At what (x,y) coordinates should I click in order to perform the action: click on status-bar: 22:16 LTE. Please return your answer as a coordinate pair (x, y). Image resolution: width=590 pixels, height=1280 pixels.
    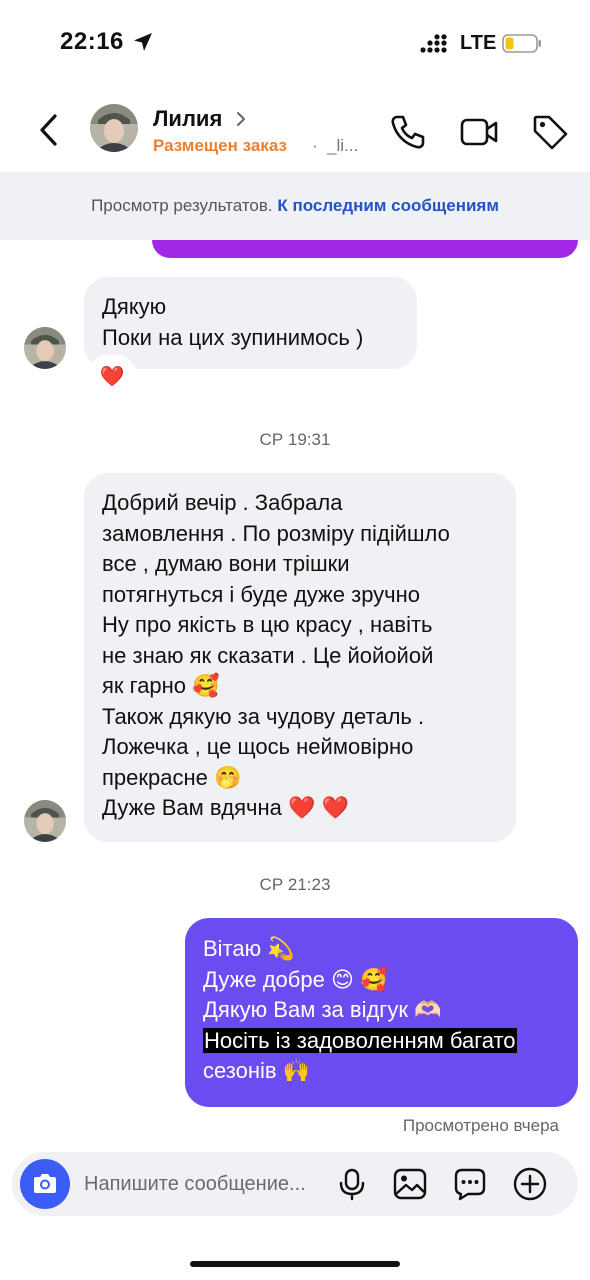
    Looking at the image, I should click on (295, 44).